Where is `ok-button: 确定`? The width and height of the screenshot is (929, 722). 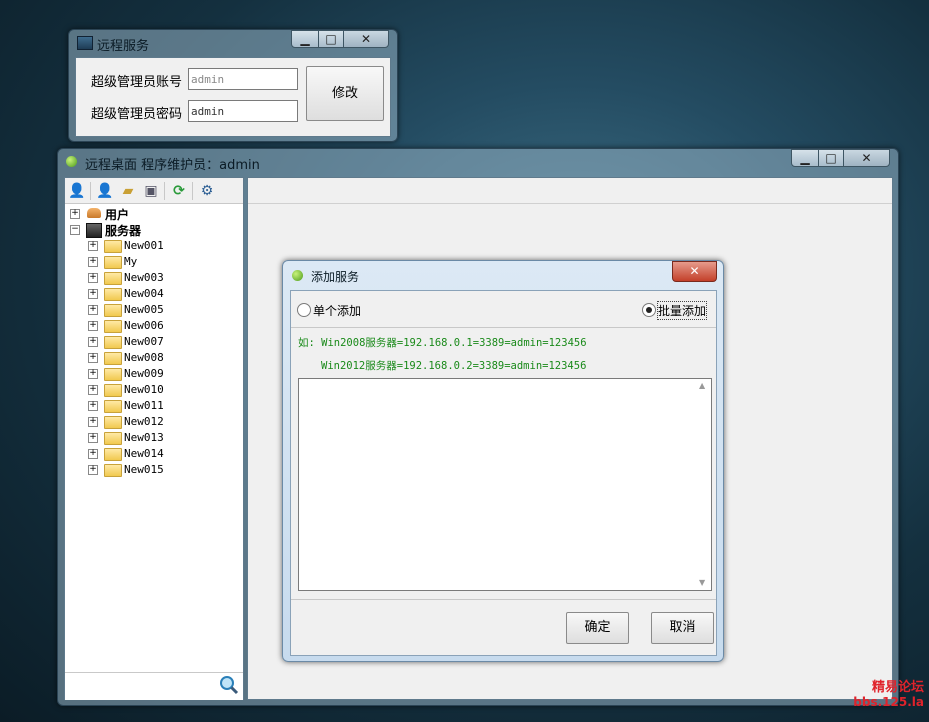
ok-button: 确定 is located at coordinates (597, 628).